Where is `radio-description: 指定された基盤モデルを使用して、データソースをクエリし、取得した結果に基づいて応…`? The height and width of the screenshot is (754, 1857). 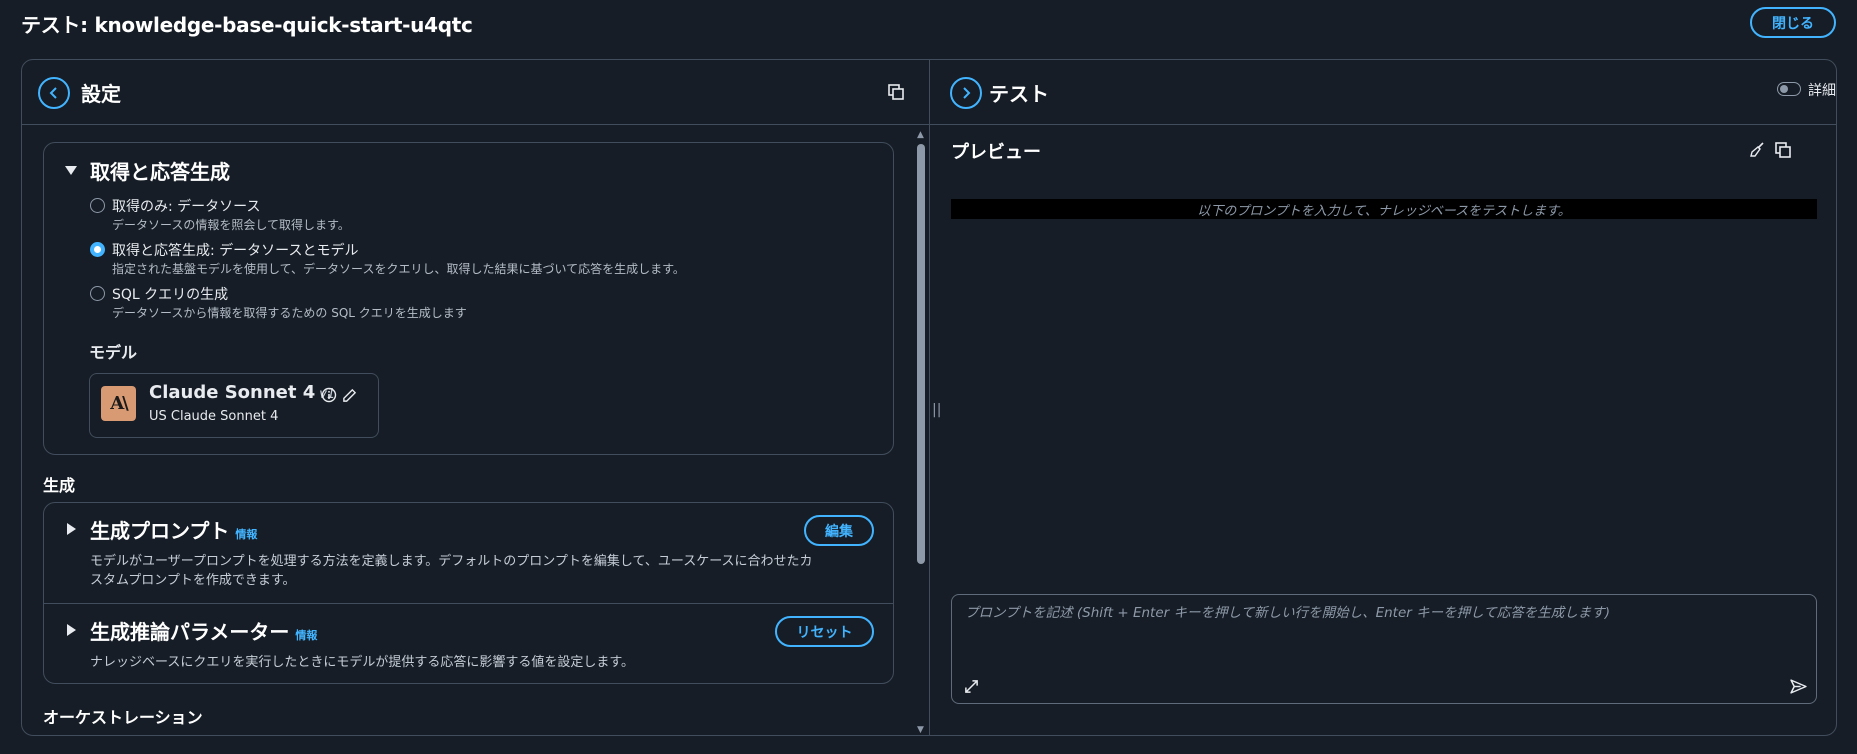
radio-description: 指定された基盤モデルを使用して、データソースをクエリし、取得した結果に基づいて応… is located at coordinates (398, 269).